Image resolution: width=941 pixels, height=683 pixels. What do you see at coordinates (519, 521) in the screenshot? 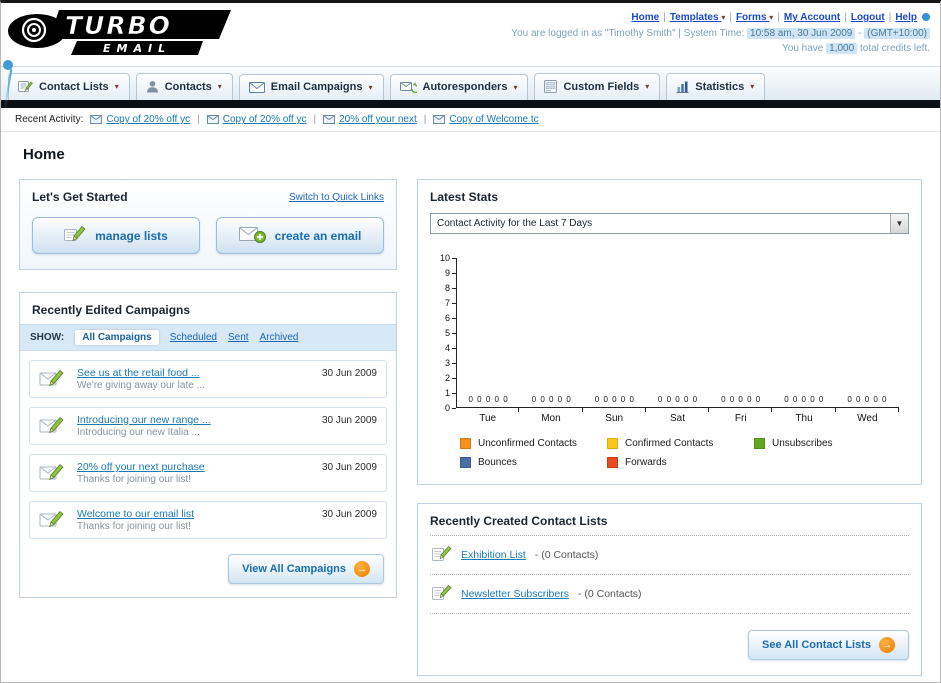
I see `recent-contact-lists-title: Recently Created Contact Lists` at bounding box center [519, 521].